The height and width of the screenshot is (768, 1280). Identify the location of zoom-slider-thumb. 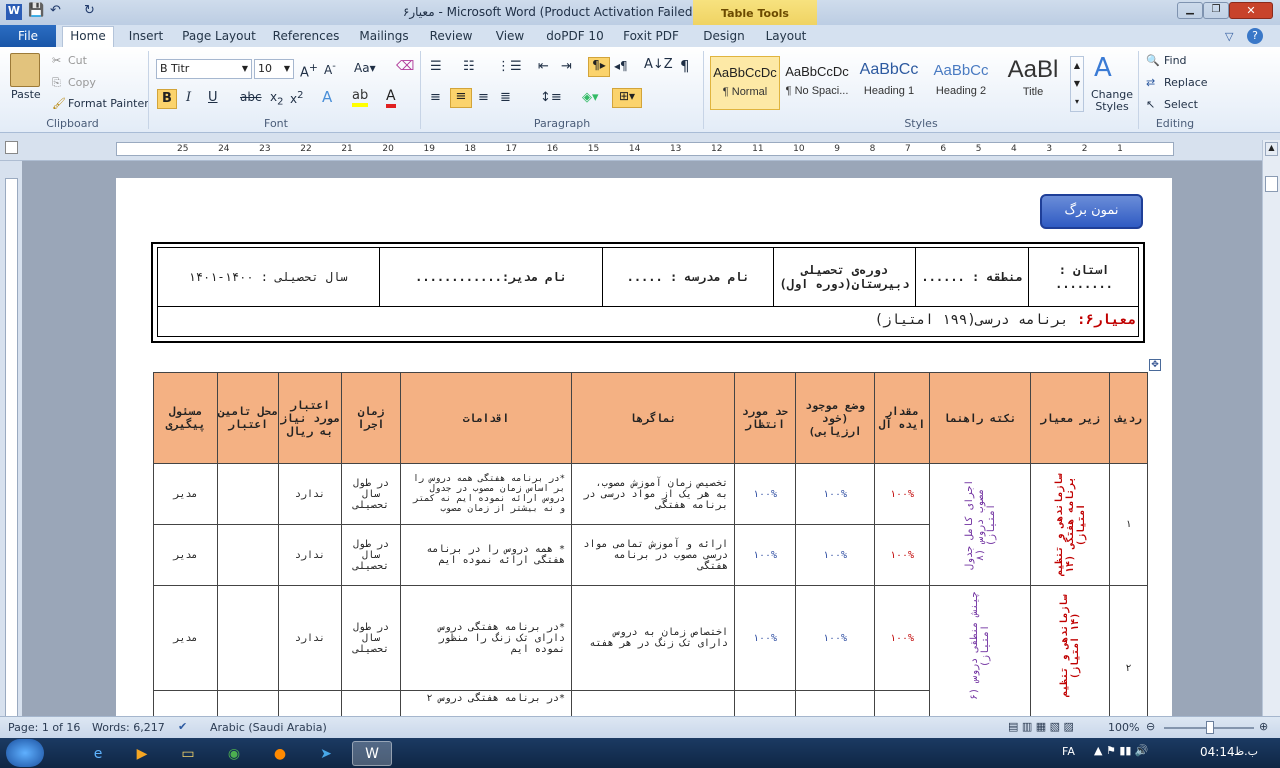
(1210, 727).